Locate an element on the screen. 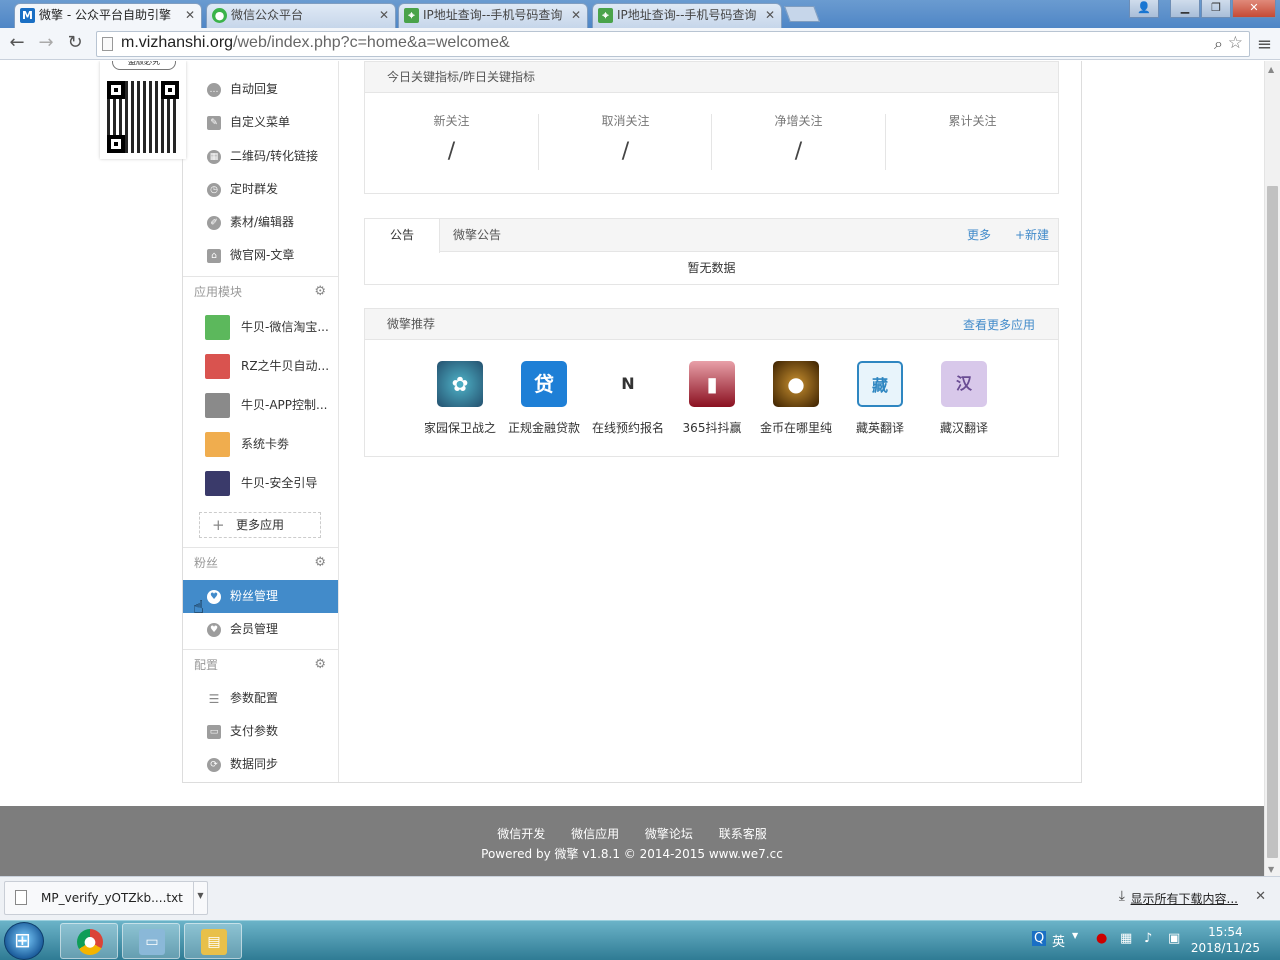  app-name: 藏汉翻译 is located at coordinates (963, 428).